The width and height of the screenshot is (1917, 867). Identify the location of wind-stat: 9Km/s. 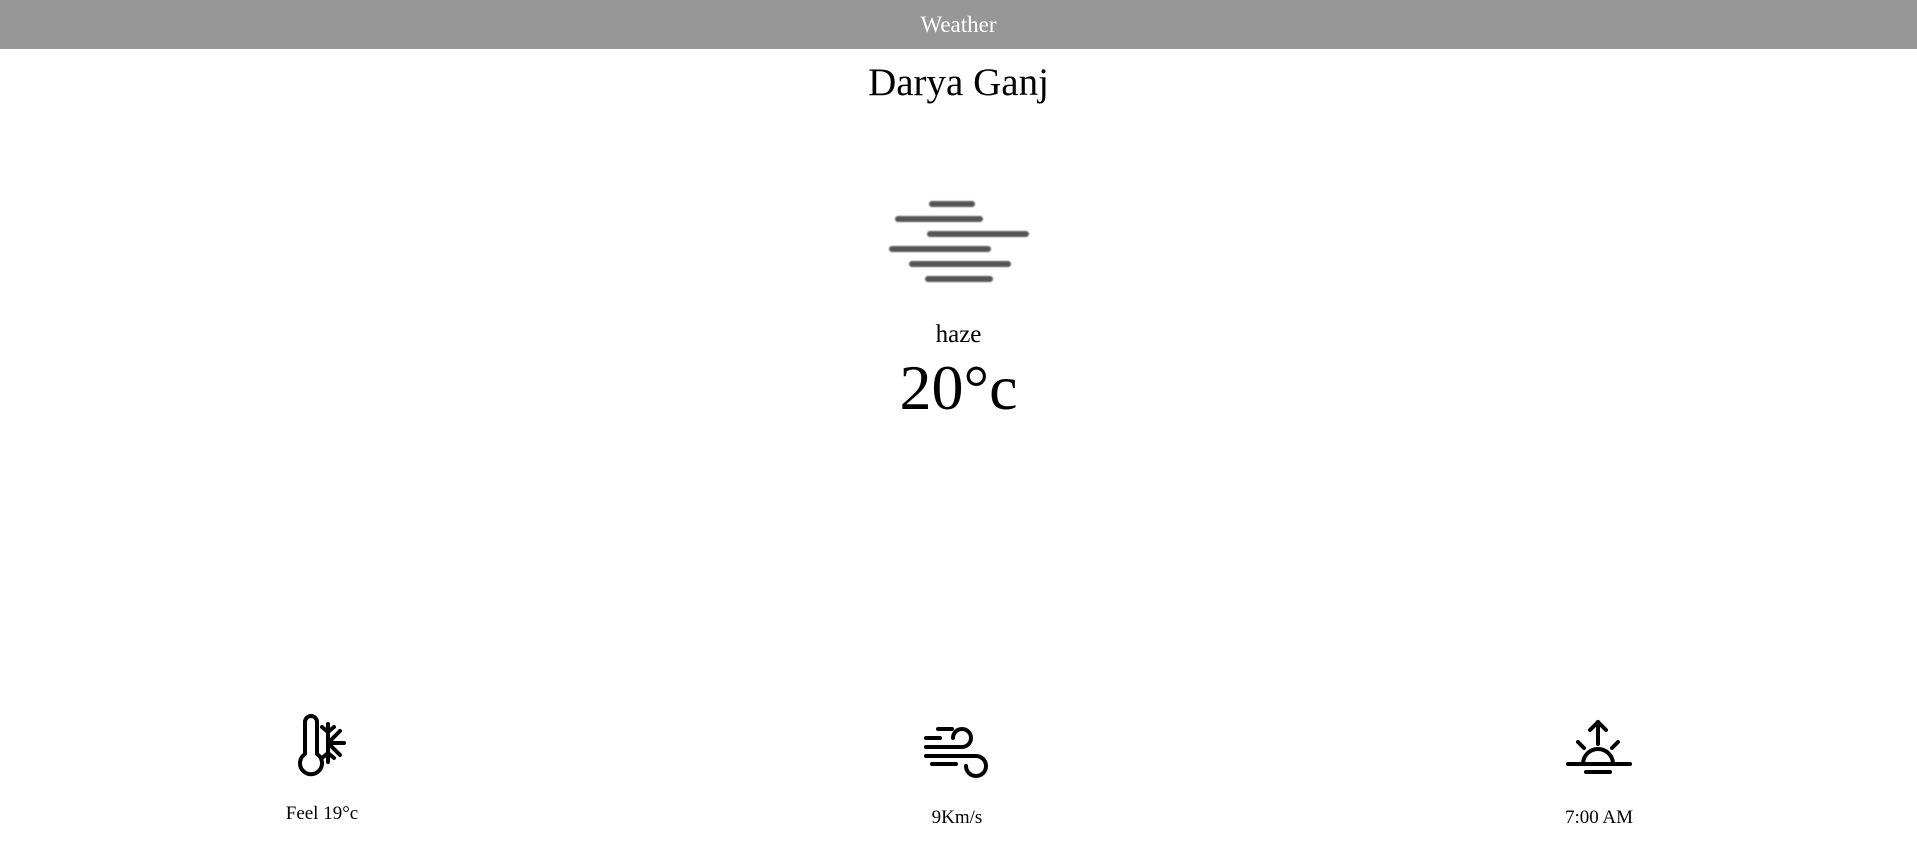
(957, 772).